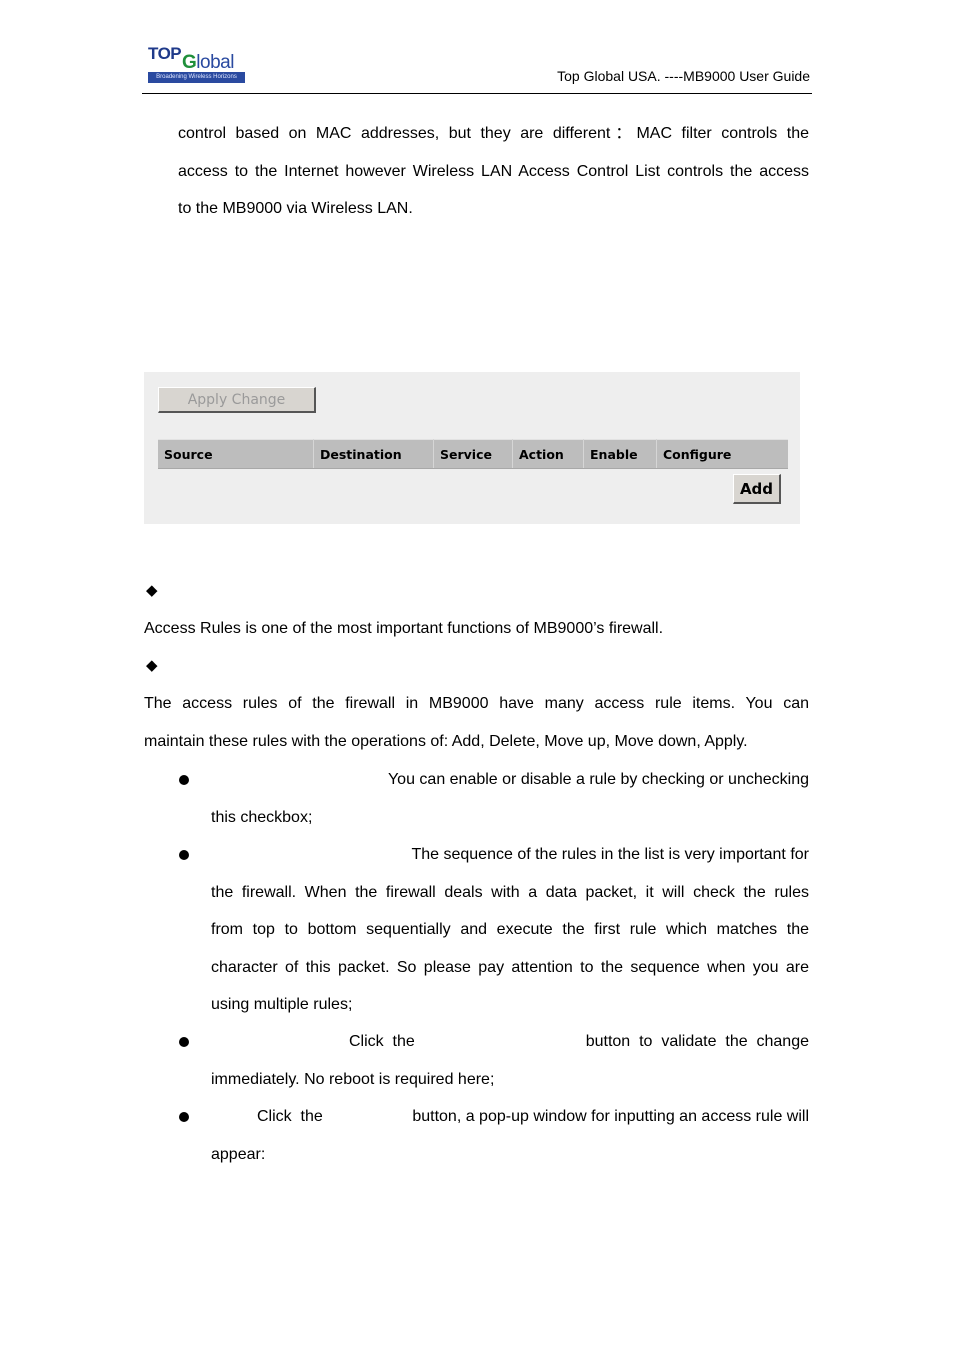 This screenshot has width=954, height=1350. Describe the element at coordinates (757, 489) in the screenshot. I see `add-rule-button: Add` at that location.